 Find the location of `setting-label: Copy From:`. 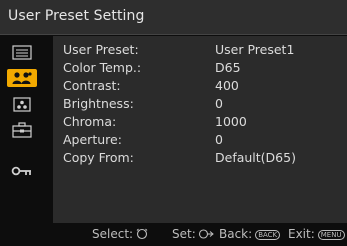

setting-label: Copy From: is located at coordinates (98, 157).